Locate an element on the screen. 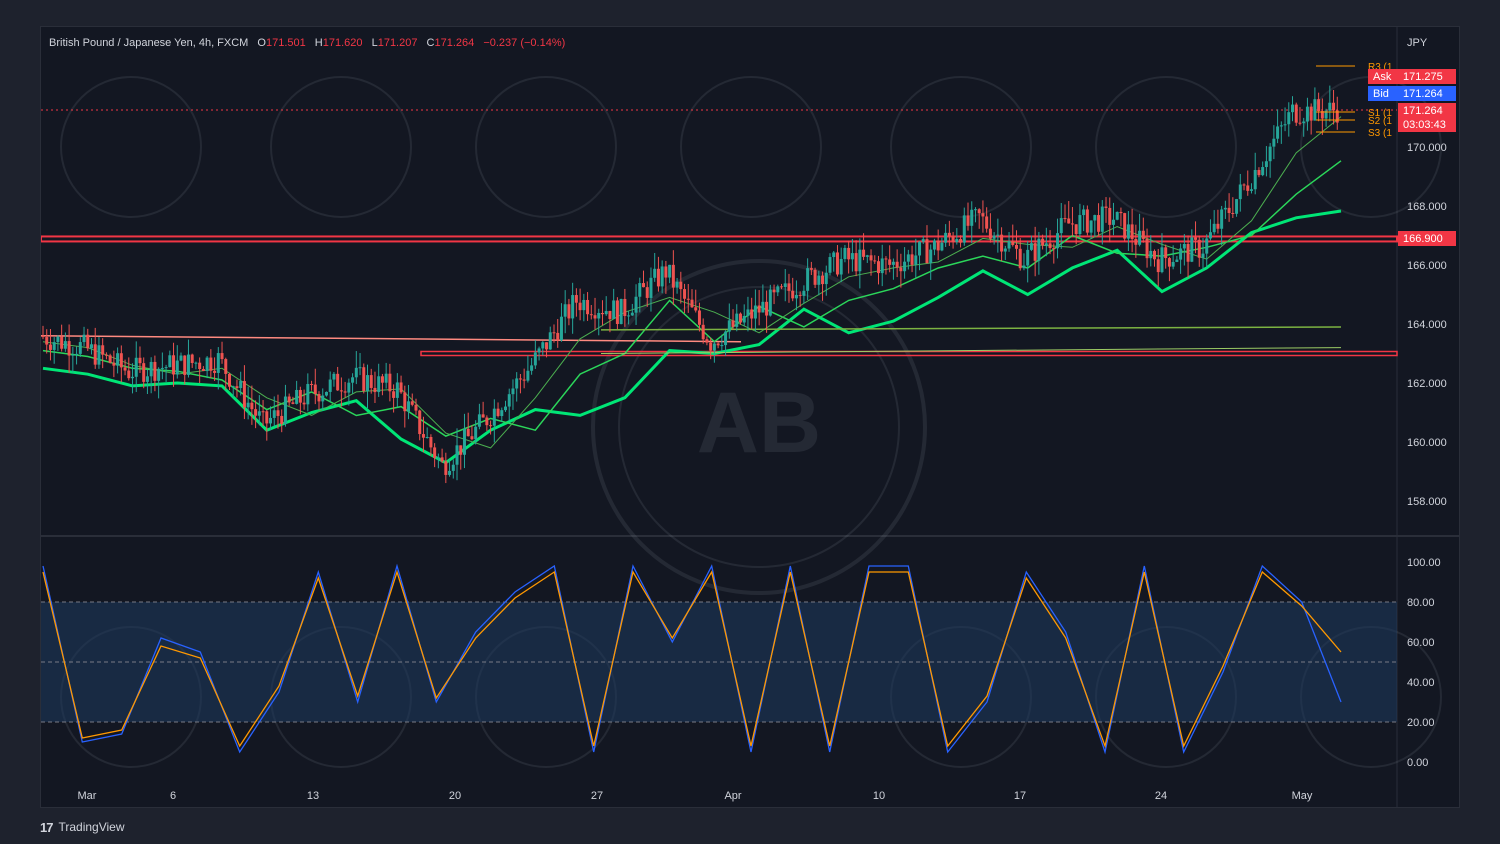 This screenshot has width=1500, height=844. ask-value: 171.275 is located at coordinates (1423, 77).